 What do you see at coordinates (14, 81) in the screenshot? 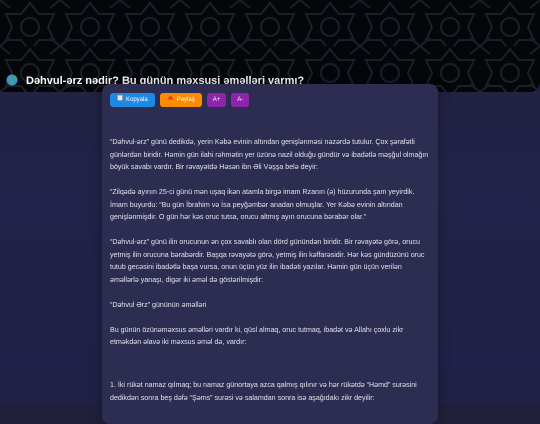
I see `globe-icon` at bounding box center [14, 81].